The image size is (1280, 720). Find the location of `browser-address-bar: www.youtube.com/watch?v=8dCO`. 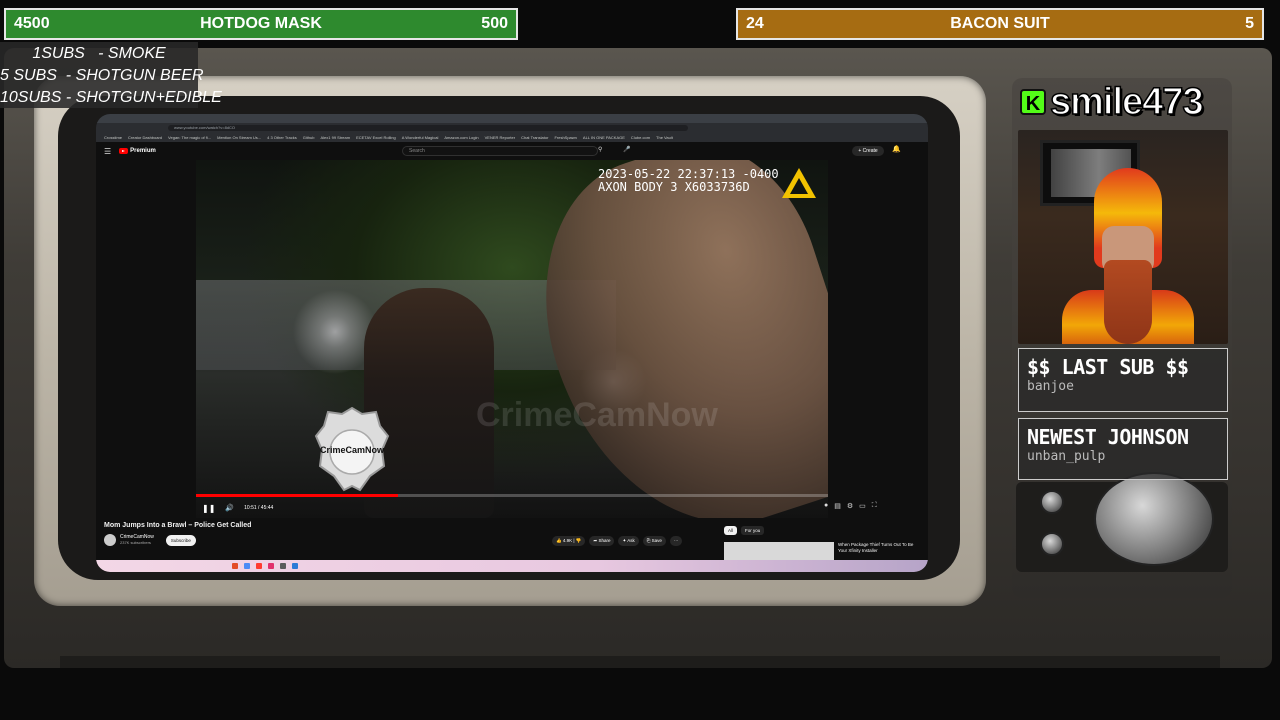

browser-address-bar: www.youtube.com/watch?v=8dCO is located at coordinates (512, 128).